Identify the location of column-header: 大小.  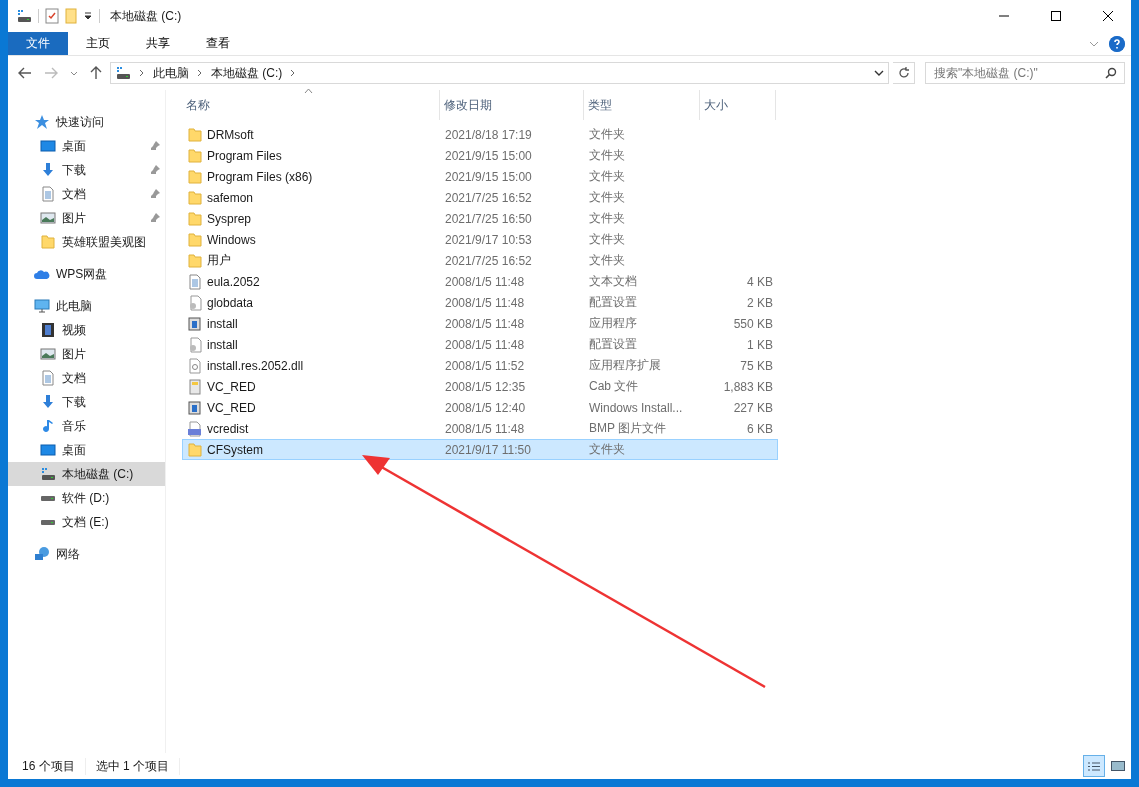
(738, 105).